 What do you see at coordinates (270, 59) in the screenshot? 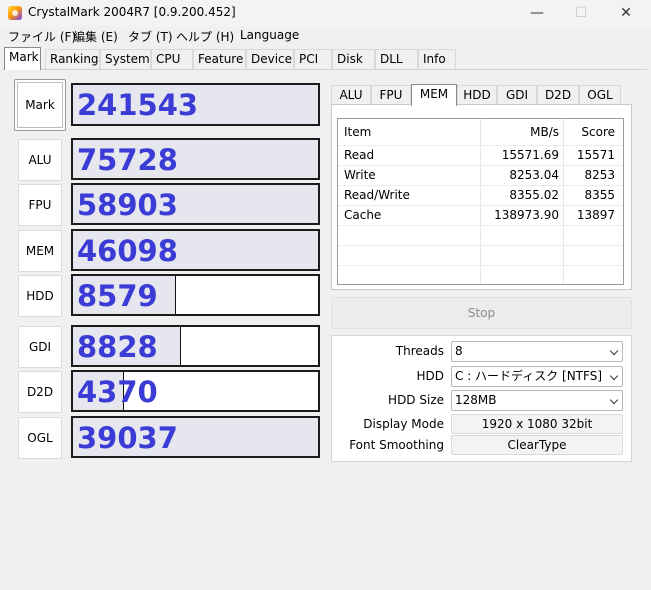
I see `tab-device: Device` at bounding box center [270, 59].